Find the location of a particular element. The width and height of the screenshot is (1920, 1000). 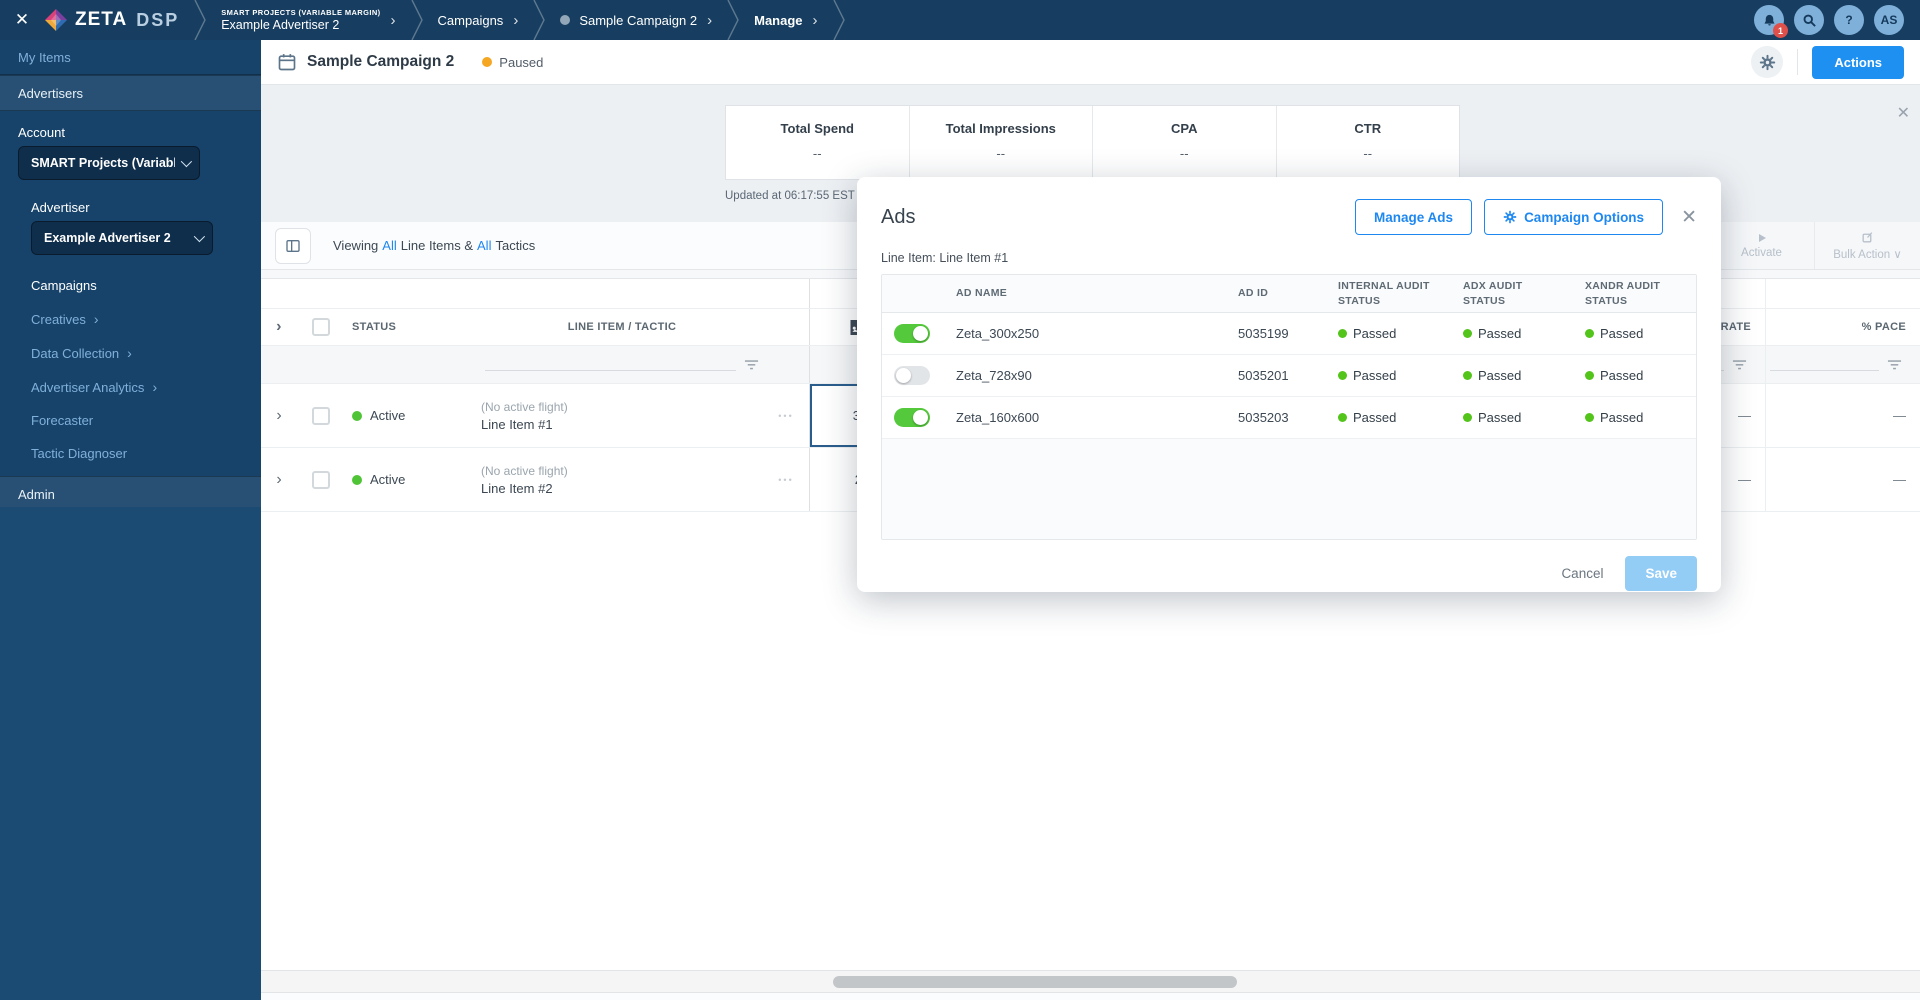

columns-icon is located at coordinates (293, 246).